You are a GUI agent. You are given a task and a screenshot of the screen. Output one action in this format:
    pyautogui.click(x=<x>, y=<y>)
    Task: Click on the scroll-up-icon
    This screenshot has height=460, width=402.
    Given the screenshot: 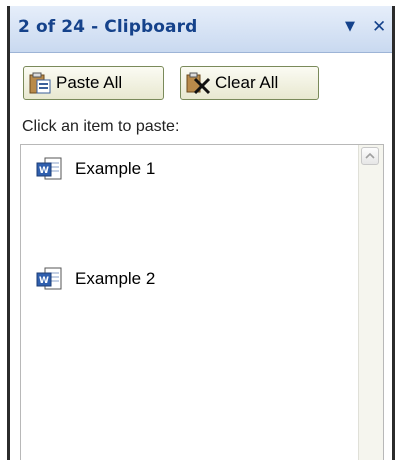 What is the action you would take?
    pyautogui.click(x=370, y=155)
    